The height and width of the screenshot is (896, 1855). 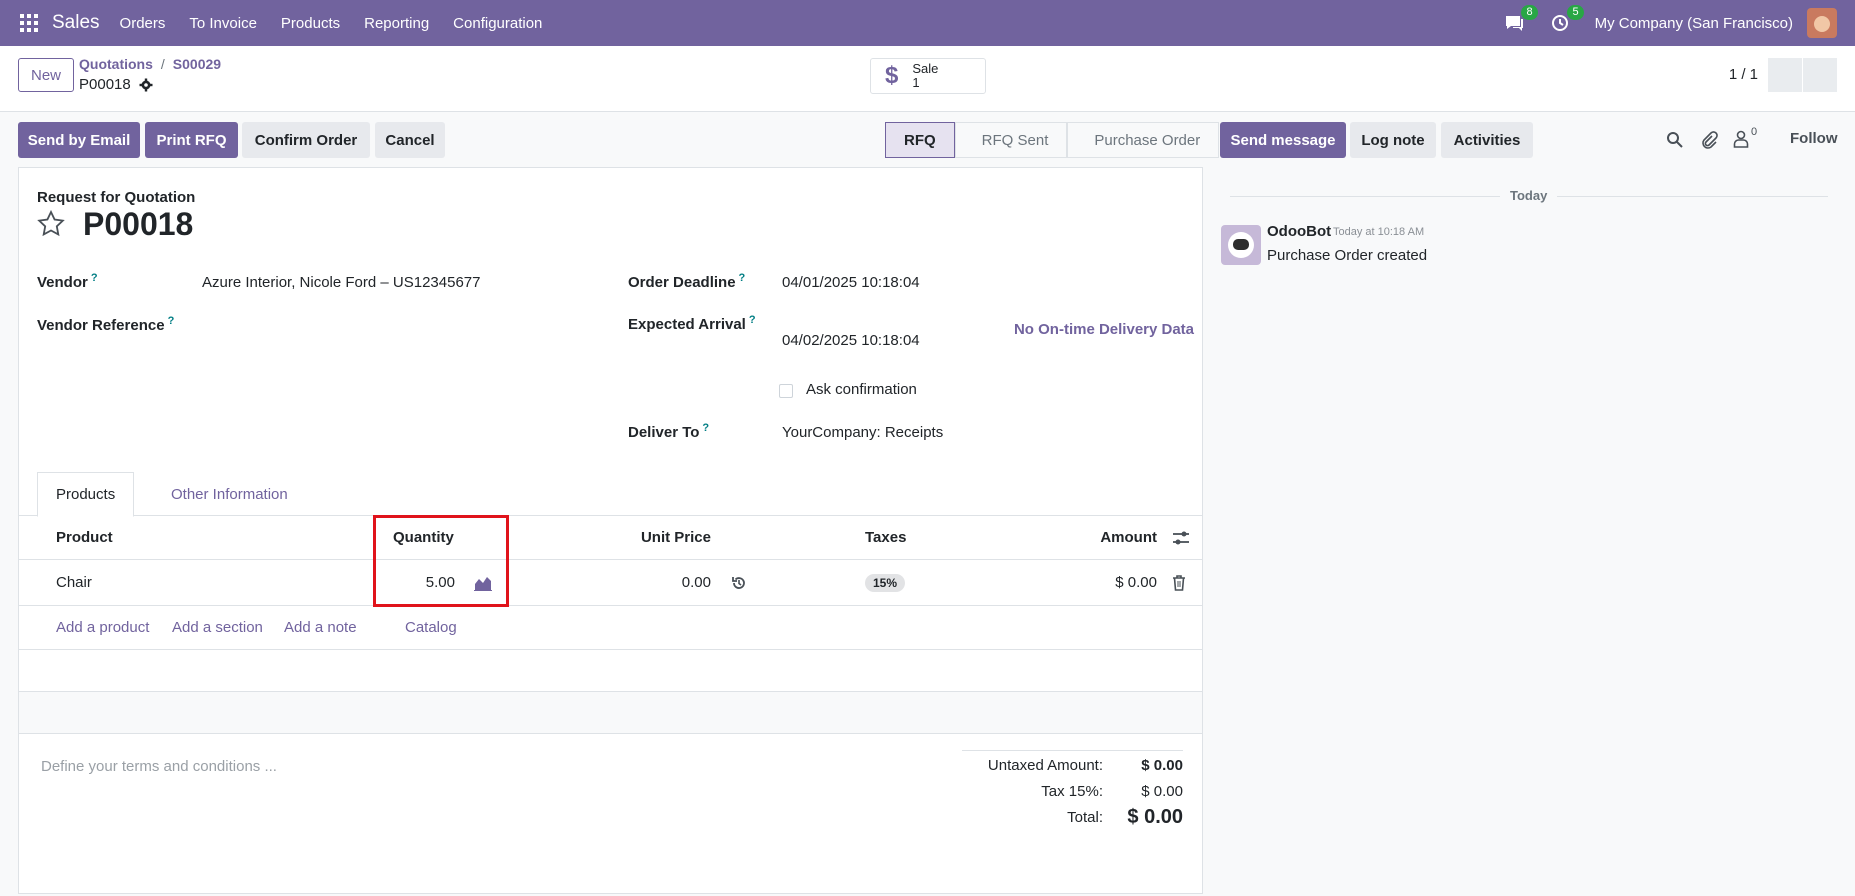 I want to click on message-body: Purchase Order created, so click(x=1347, y=255).